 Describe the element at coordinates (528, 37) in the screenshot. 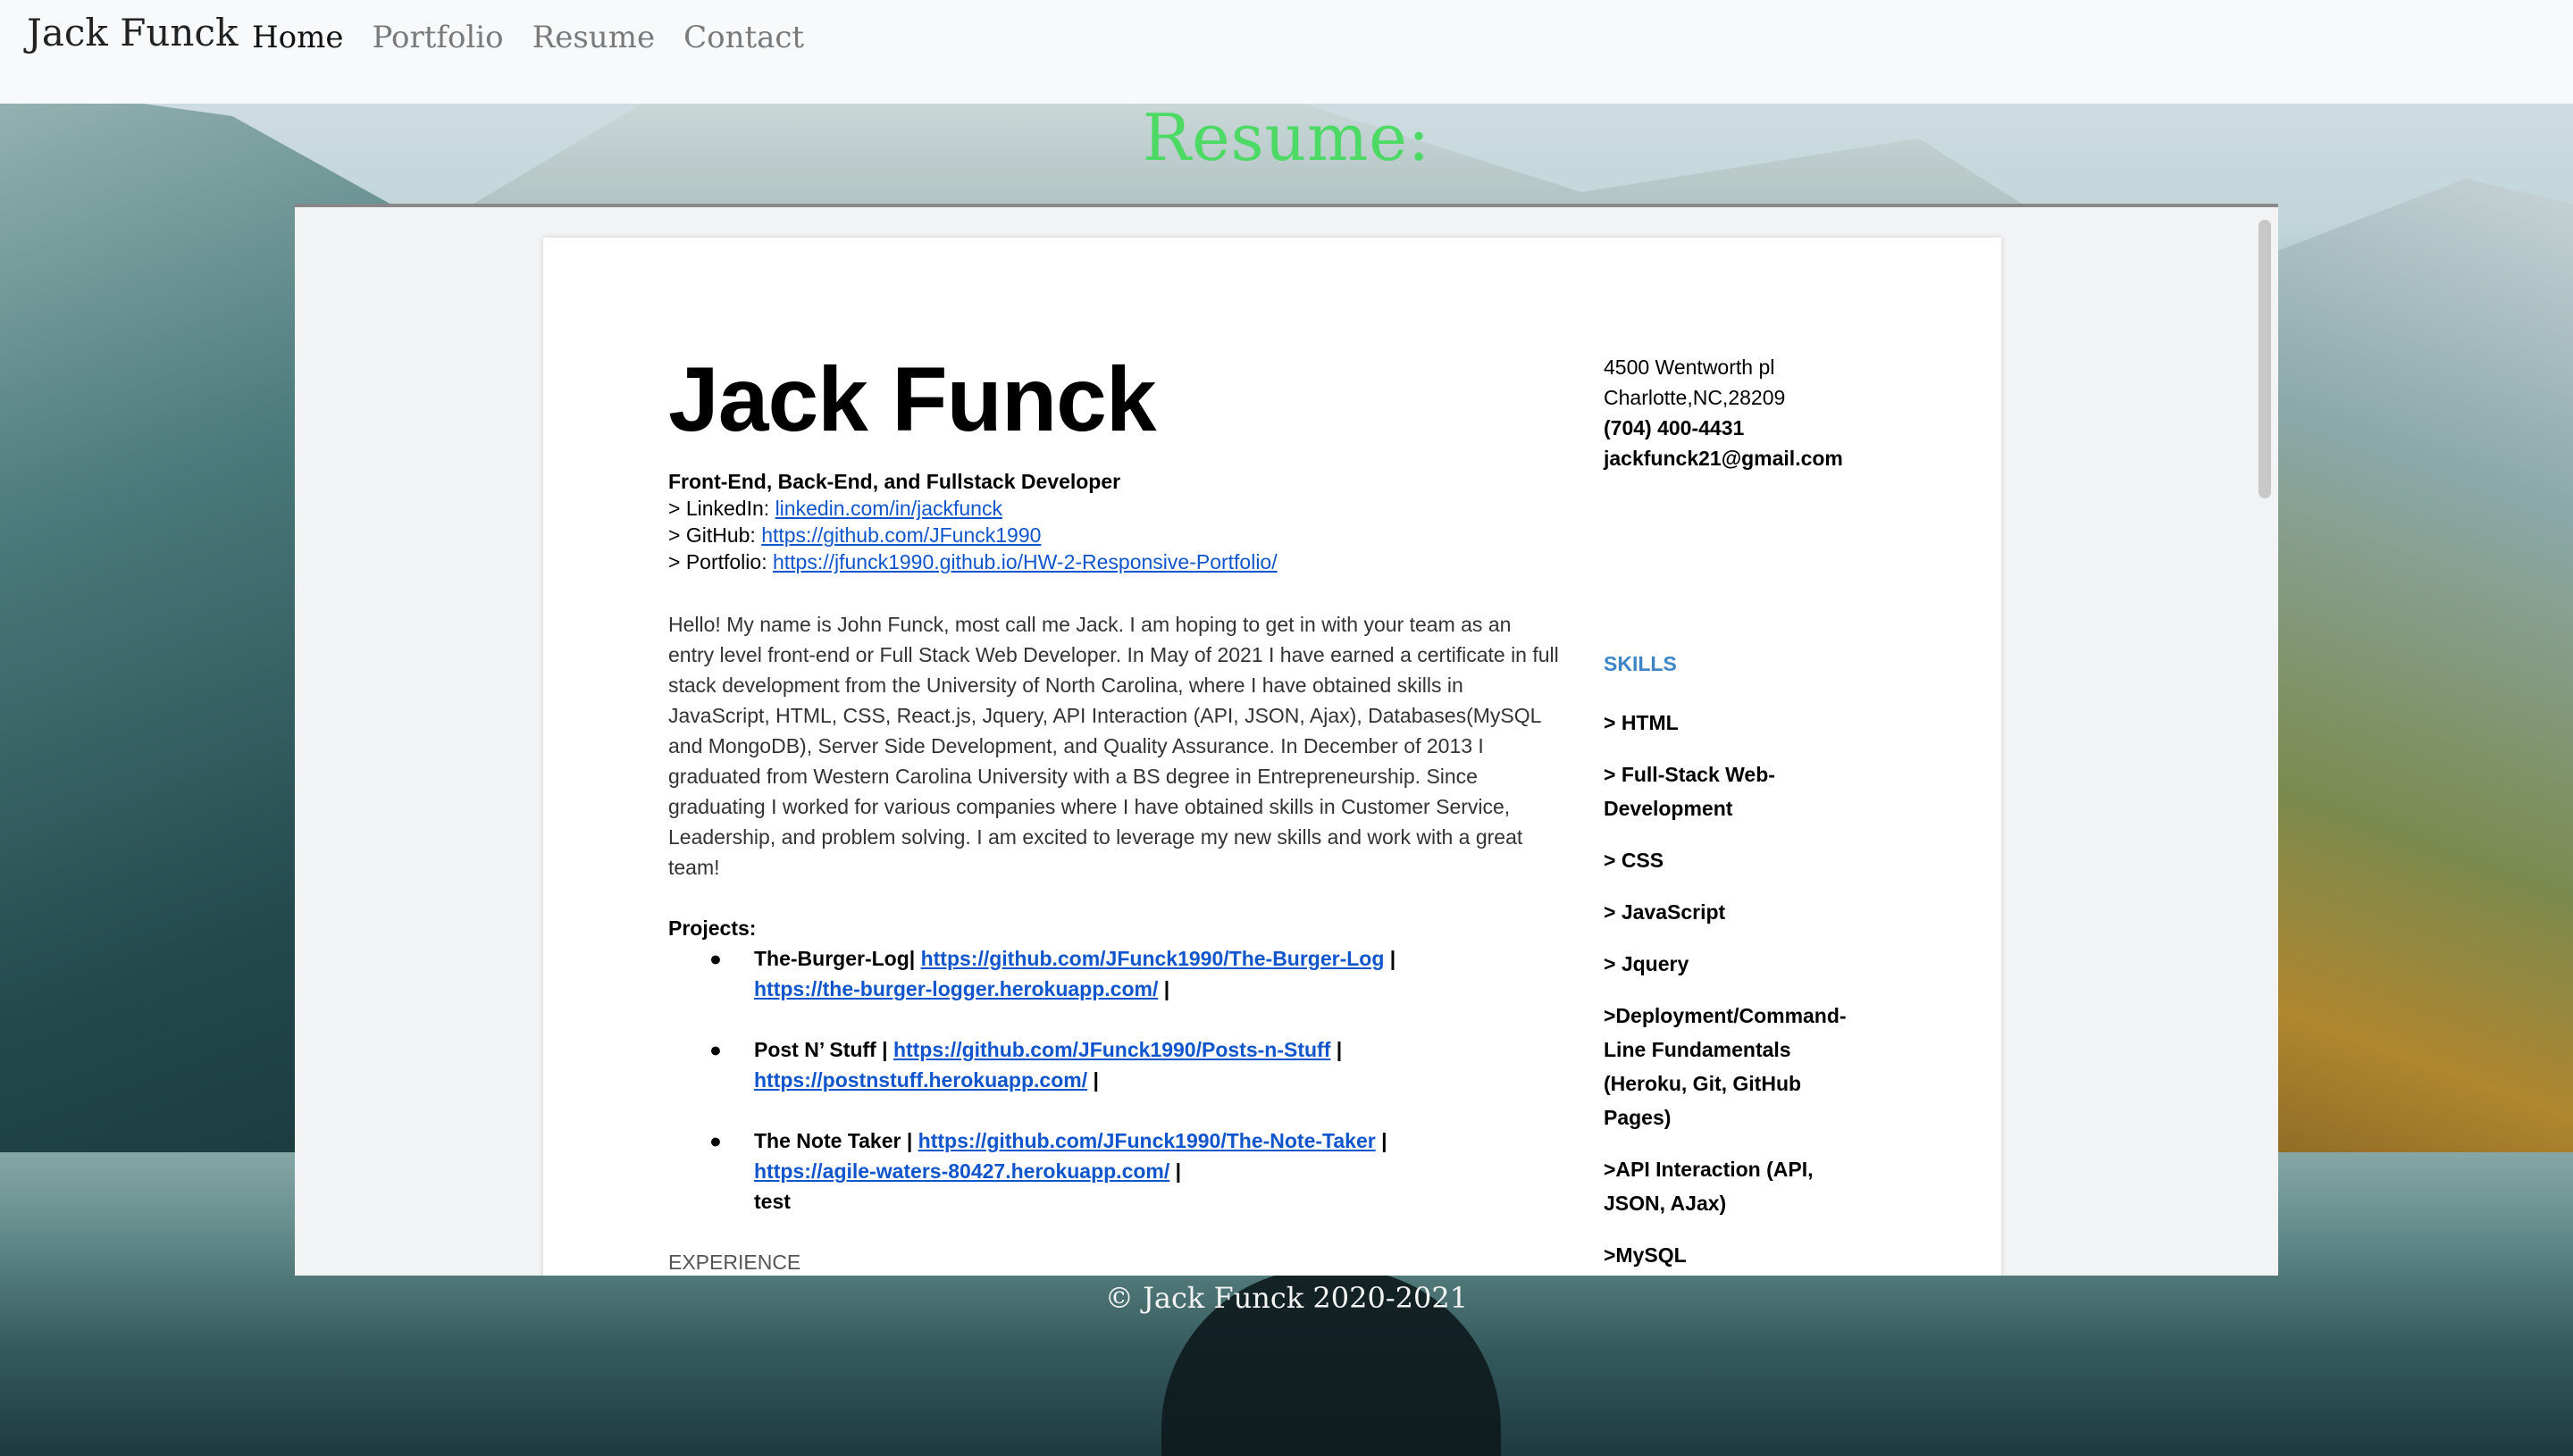

I see `nav-links: Home Portfolio Resume Contact` at that location.